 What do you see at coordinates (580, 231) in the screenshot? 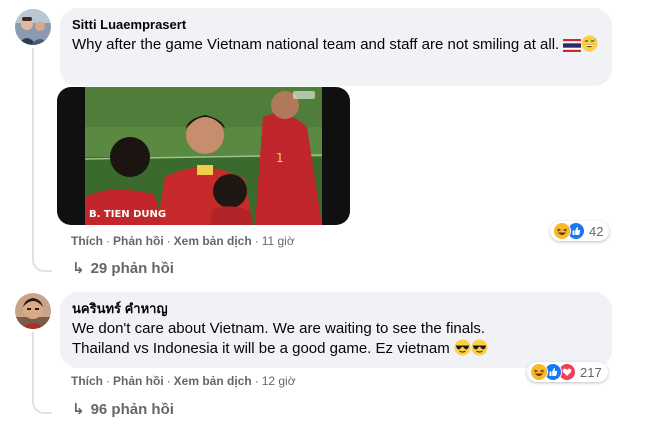
I see `reactions-summary: 42` at bounding box center [580, 231].